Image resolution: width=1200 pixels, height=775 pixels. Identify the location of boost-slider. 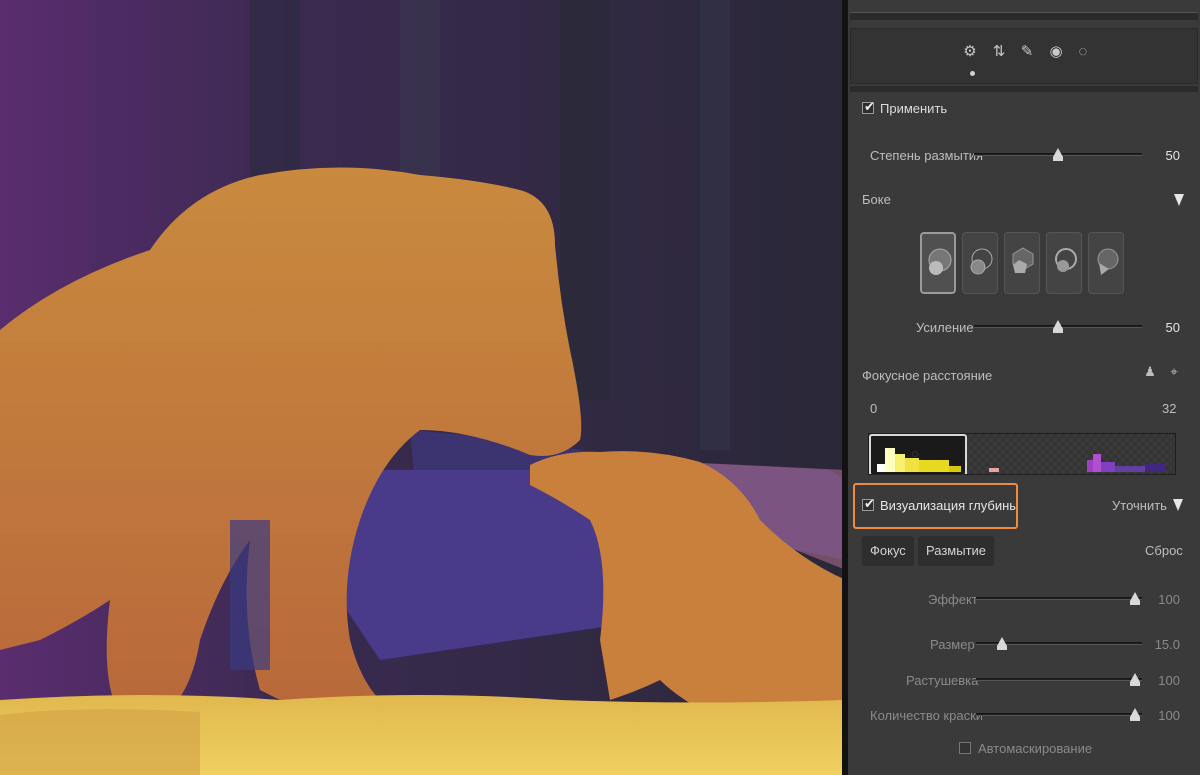
(1058, 326).